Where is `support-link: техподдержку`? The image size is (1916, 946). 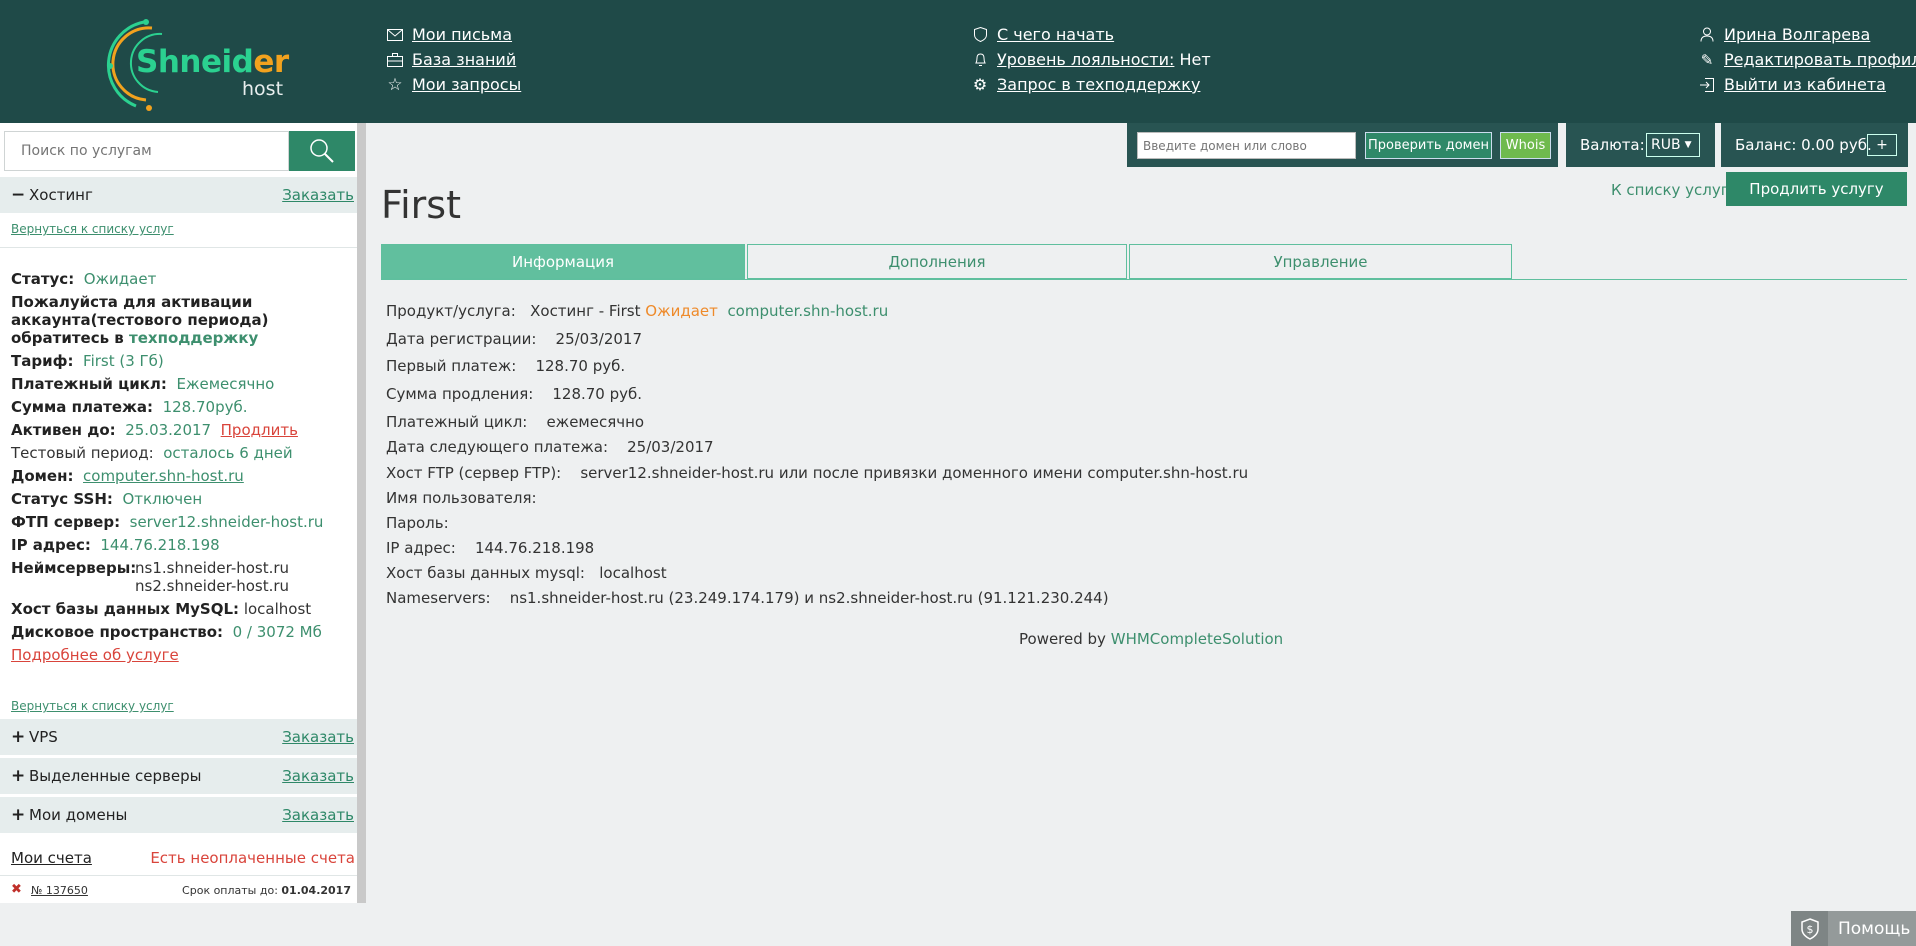 support-link: техподдержку is located at coordinates (193, 338).